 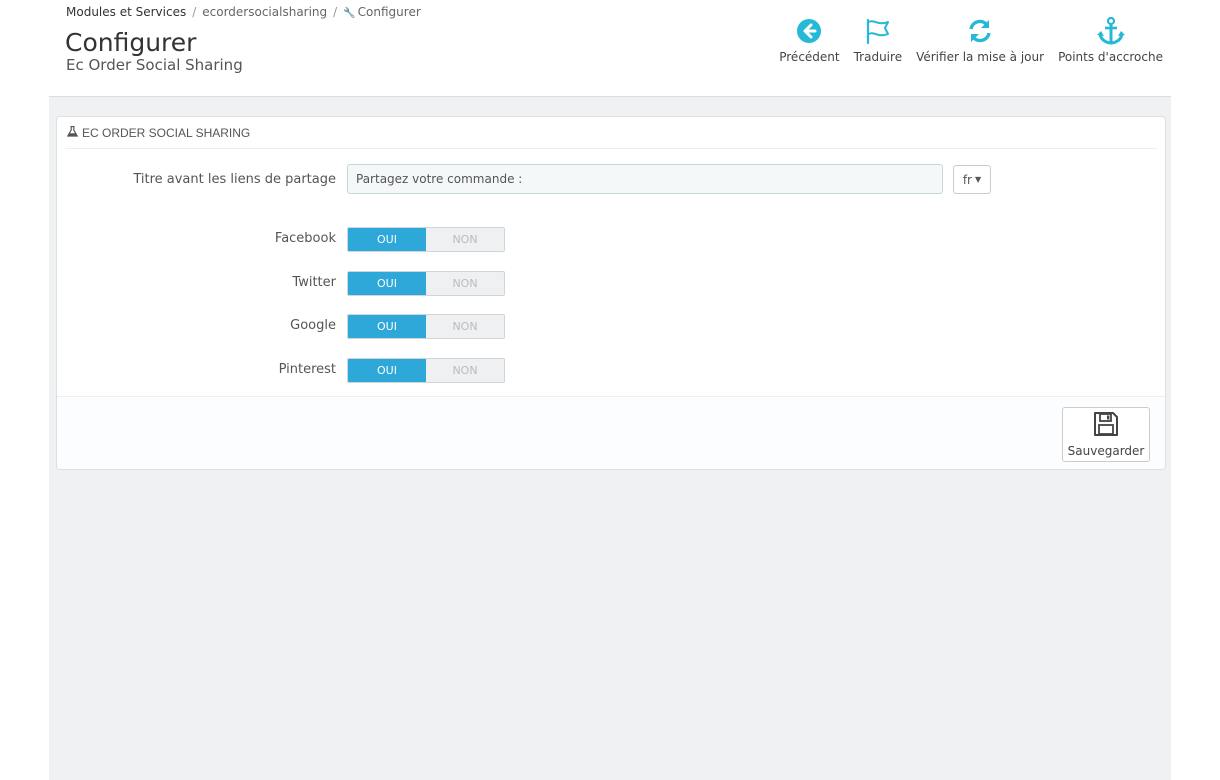 I want to click on panel-heading: EC ORDER SOCIAL SHARING, so click(x=611, y=133).